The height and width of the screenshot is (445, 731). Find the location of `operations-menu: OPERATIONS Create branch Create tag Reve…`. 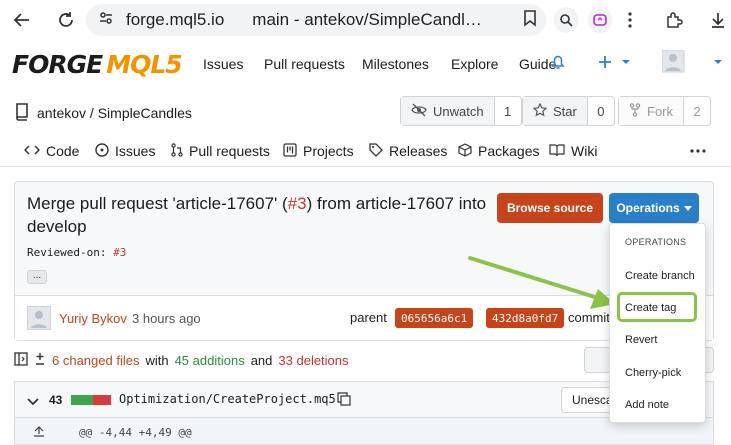

operations-menu: OPERATIONS Create branch Create tag Reve… is located at coordinates (657, 323).